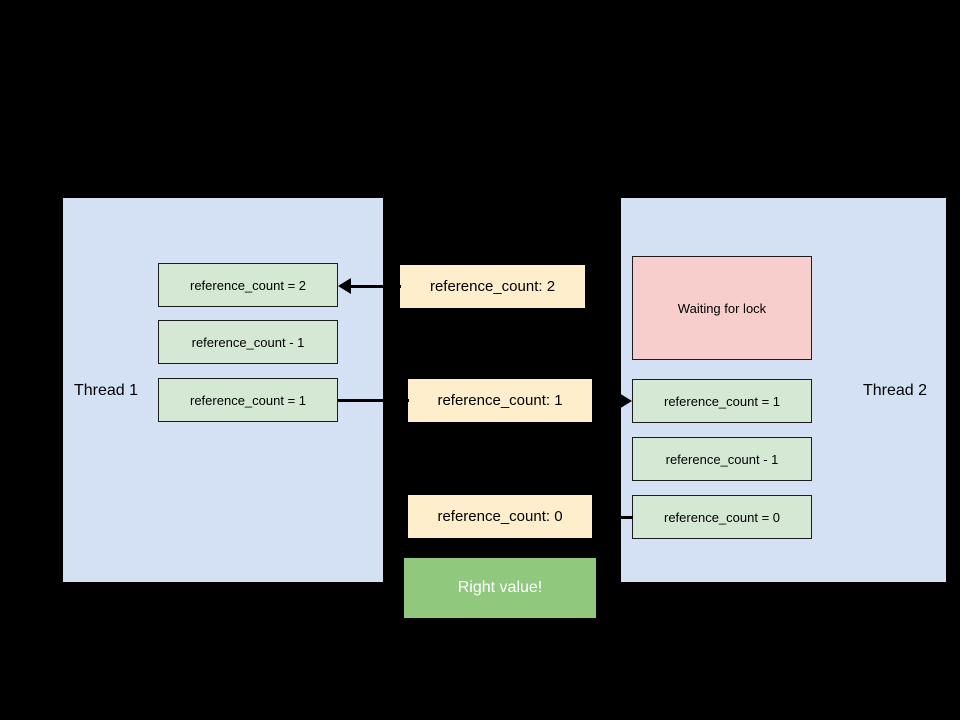  Describe the element at coordinates (895, 390) in the screenshot. I see `thread-2-label: Thread 2` at that location.